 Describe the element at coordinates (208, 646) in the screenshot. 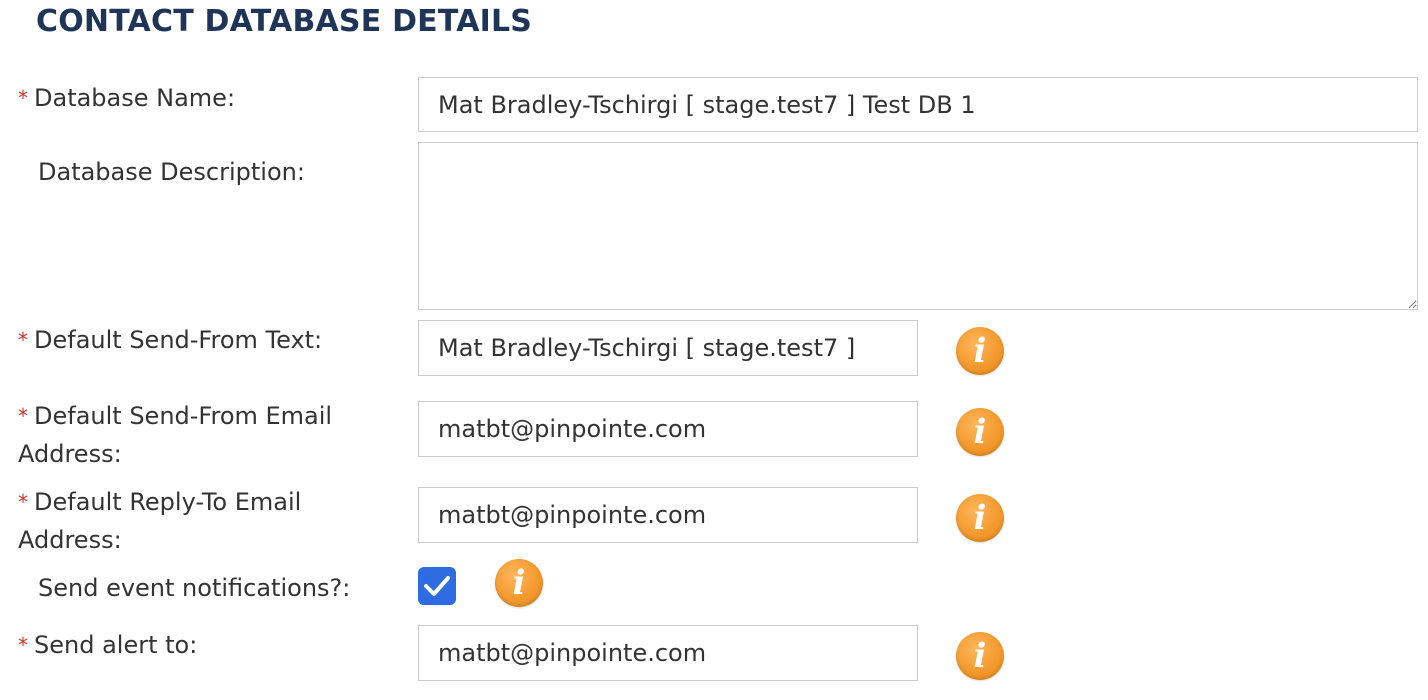

I see `alert-to-label: * Send alert to:` at that location.